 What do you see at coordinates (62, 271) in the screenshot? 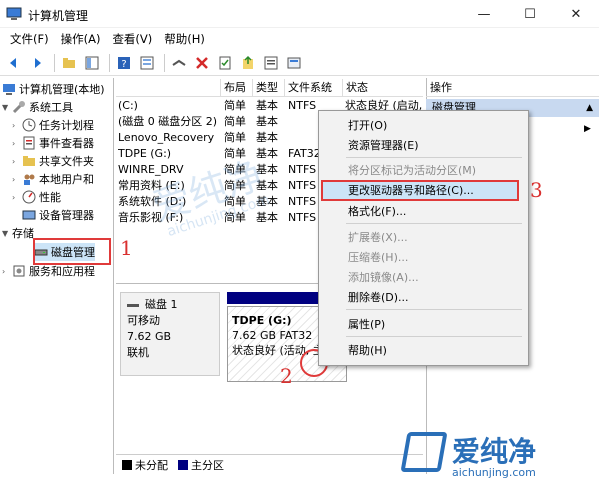
I see `tree-services-label: 服务和应用程` at bounding box center [62, 271].